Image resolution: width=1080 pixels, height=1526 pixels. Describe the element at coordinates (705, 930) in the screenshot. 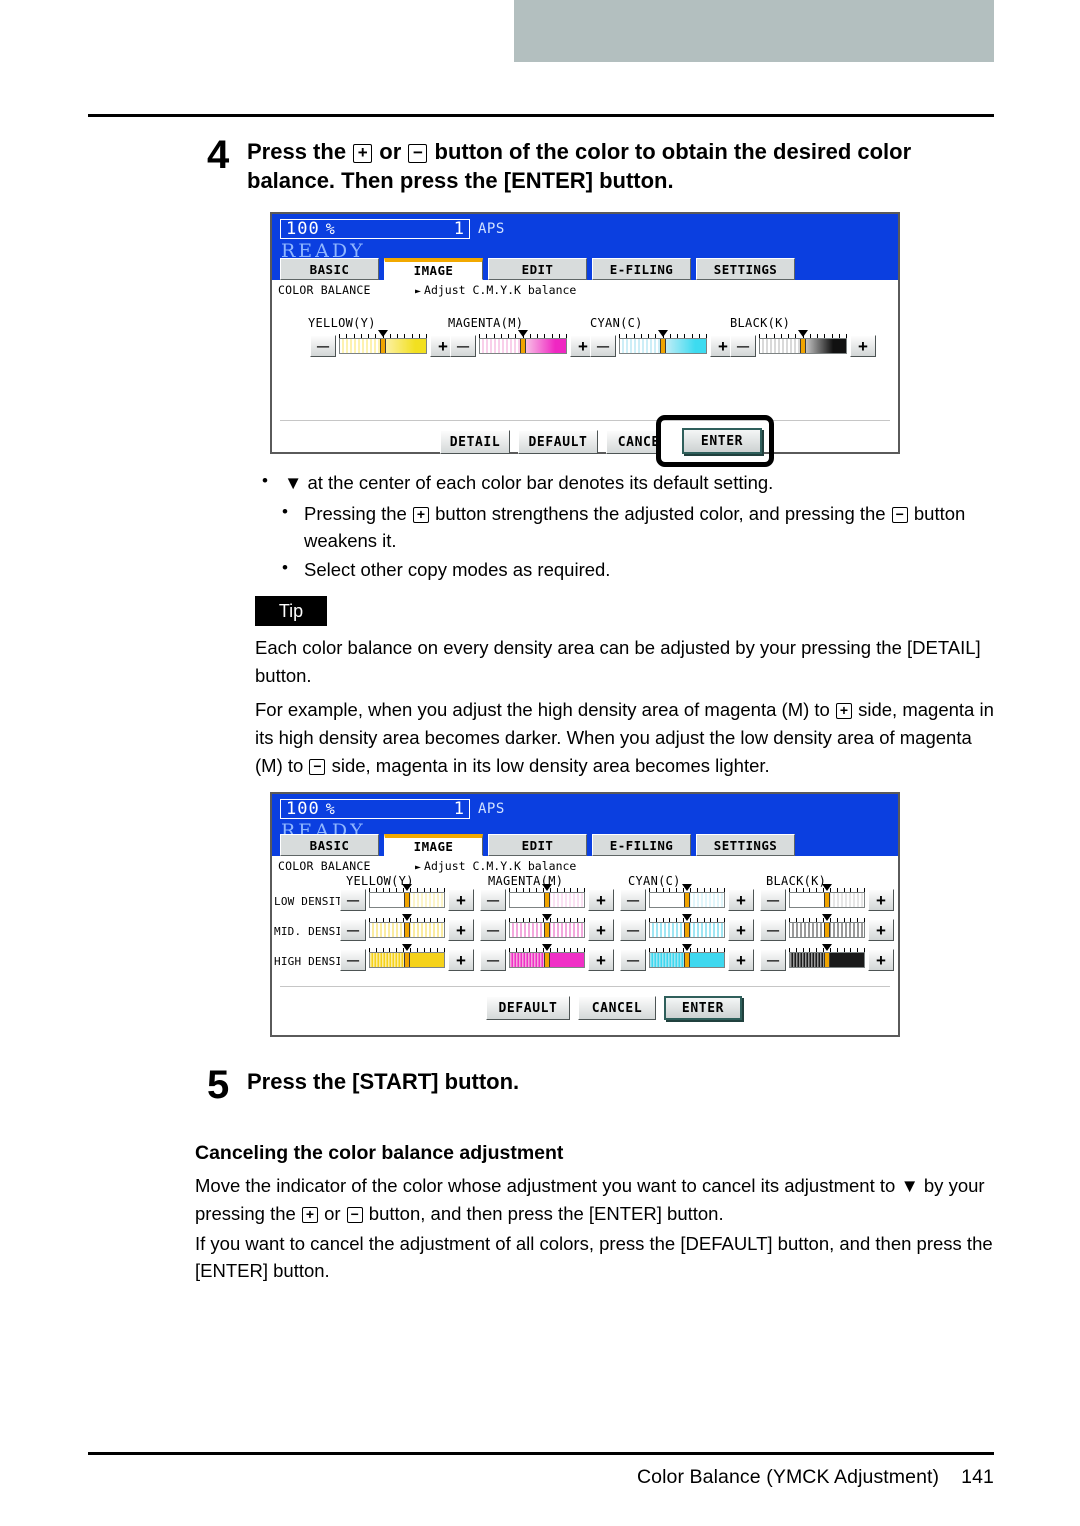

I see `lcd2-fill-right` at that location.